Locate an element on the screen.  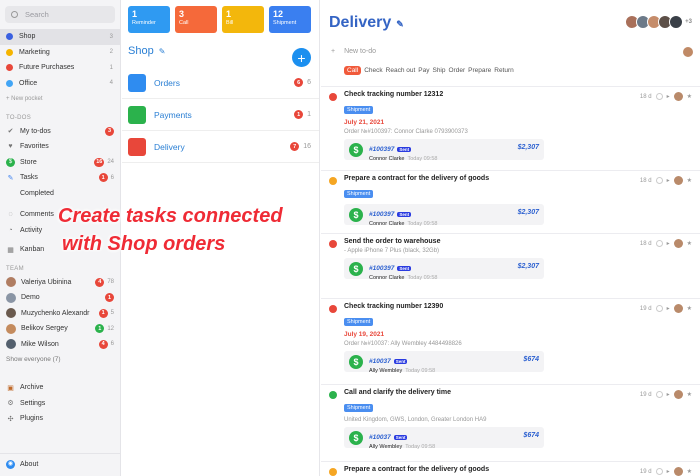
app-logo-icon: ◉ is located at coordinates (10, 465).